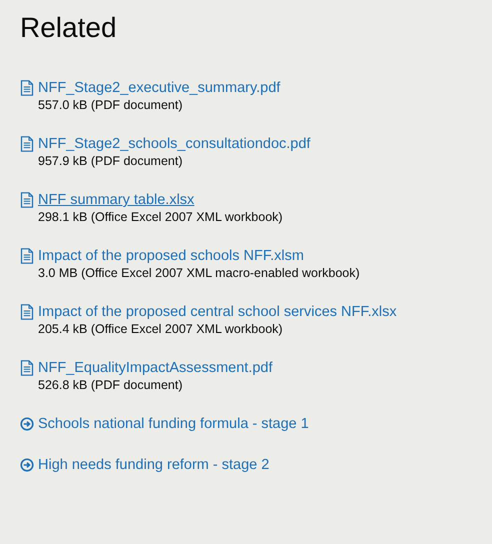  I want to click on page-link: Schools national funding formula - stage 1, so click(173, 424).